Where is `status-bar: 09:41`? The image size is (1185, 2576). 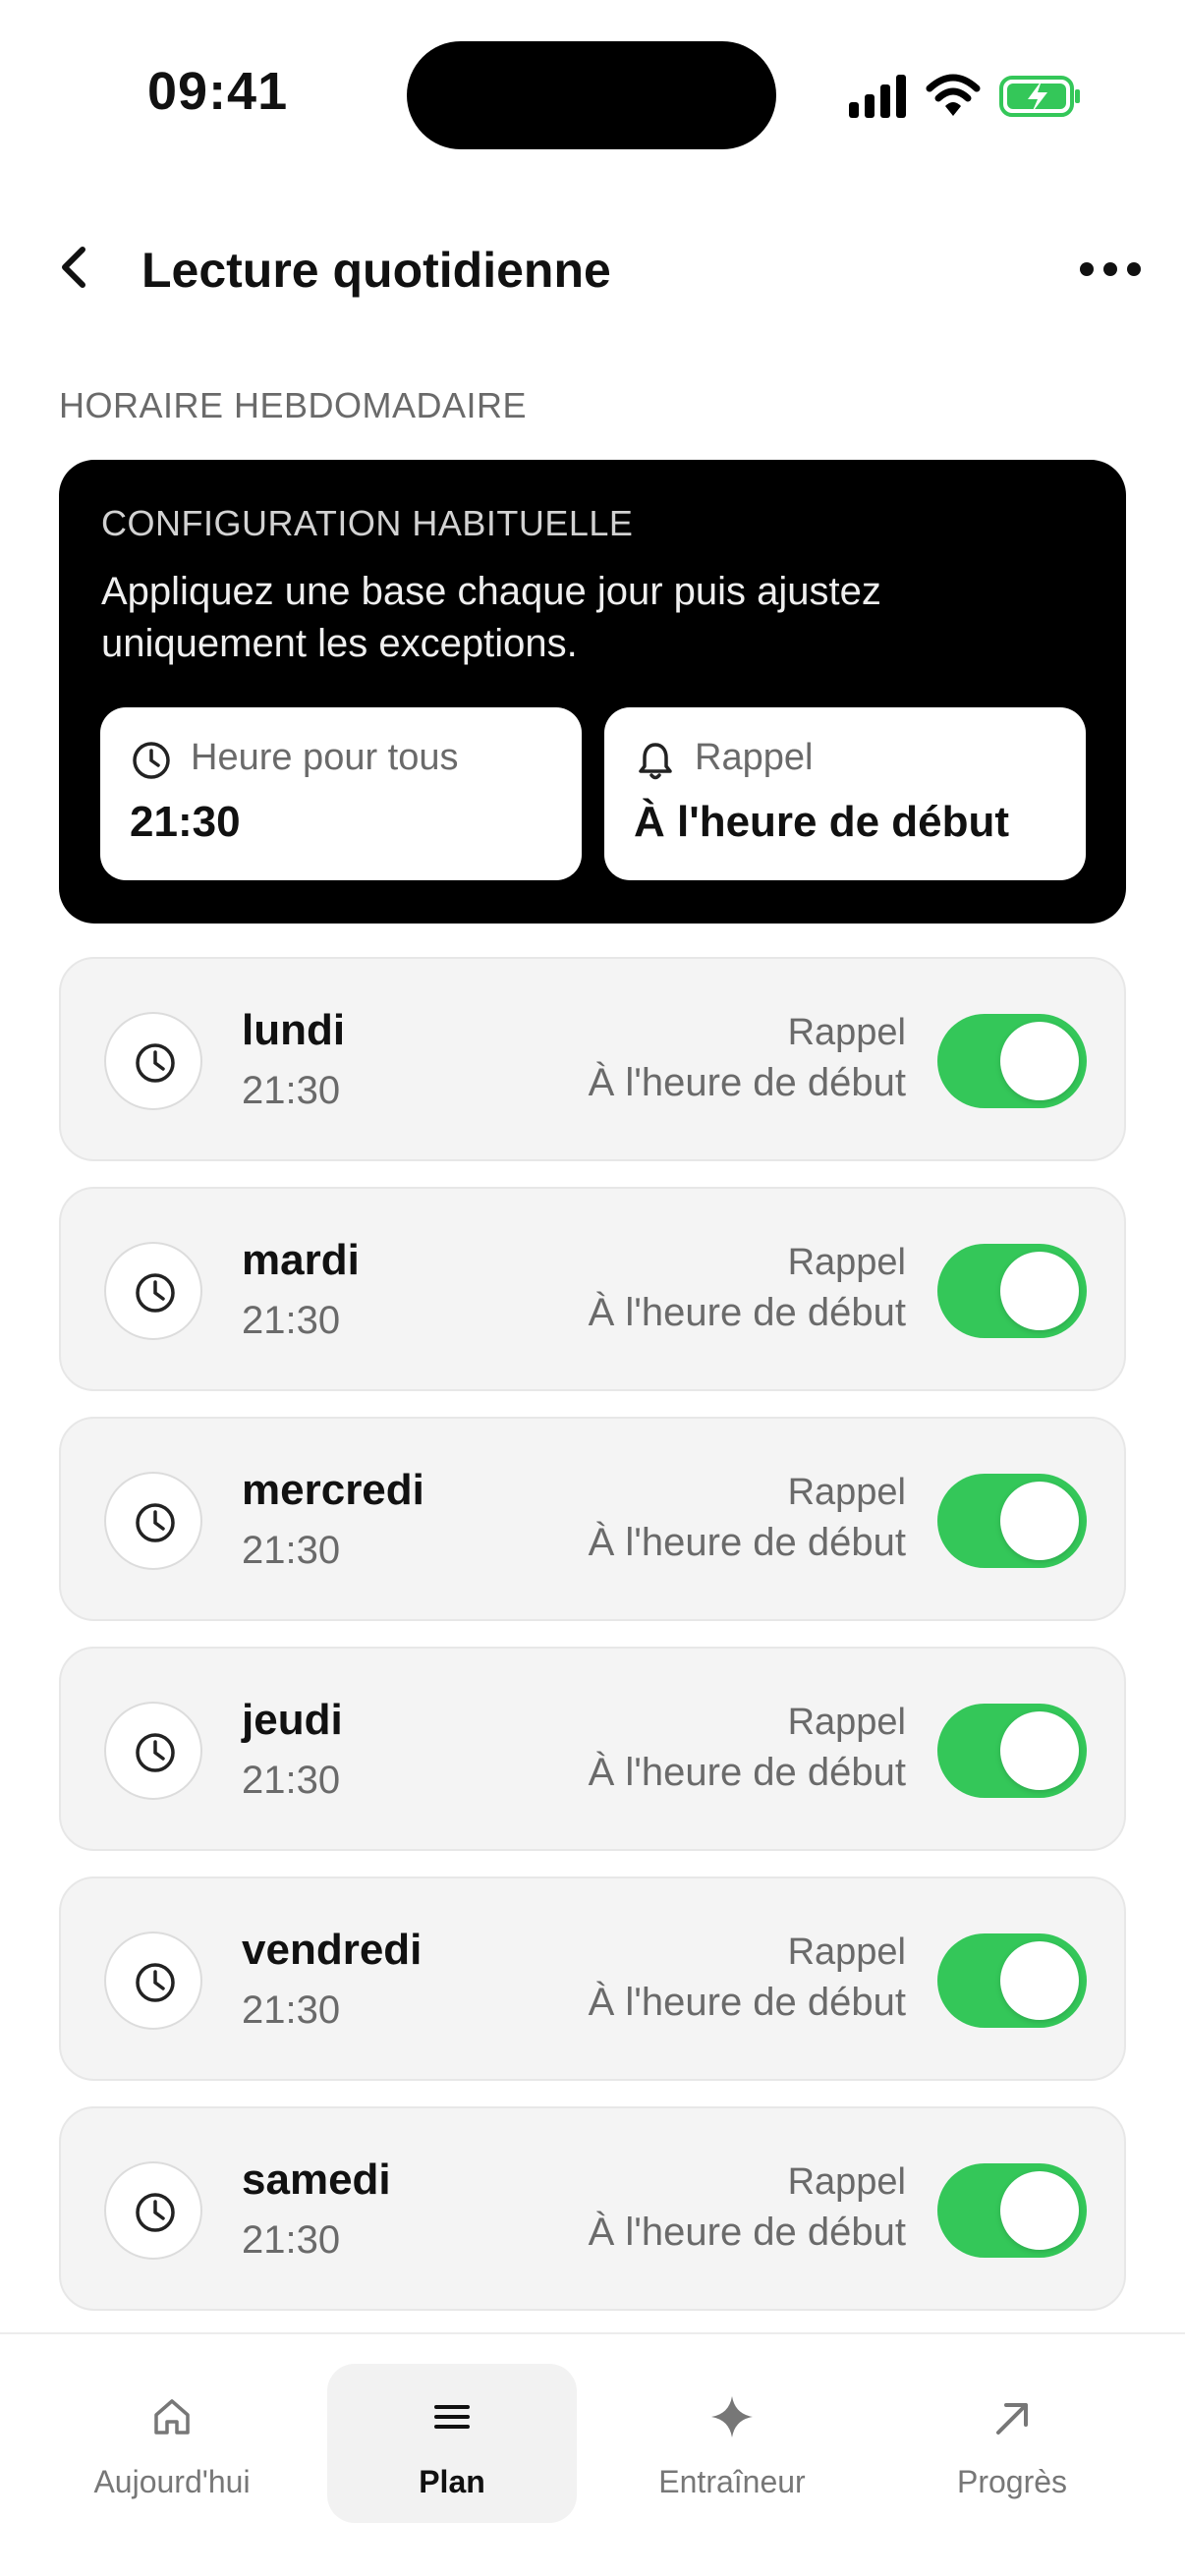
status-bar: 09:41 is located at coordinates (592, 93).